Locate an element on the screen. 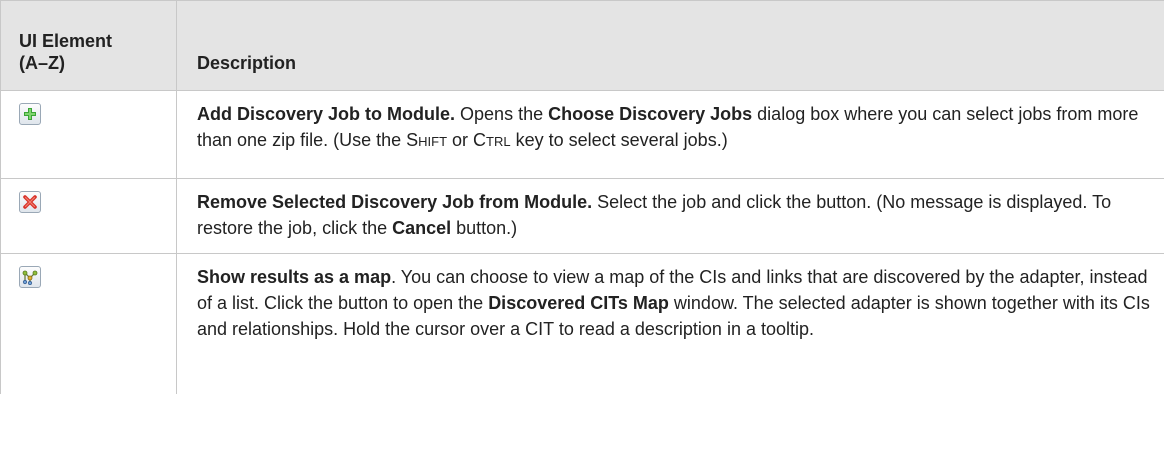 This screenshot has height=471, width=1164. shift-key: Shift is located at coordinates (427, 140).